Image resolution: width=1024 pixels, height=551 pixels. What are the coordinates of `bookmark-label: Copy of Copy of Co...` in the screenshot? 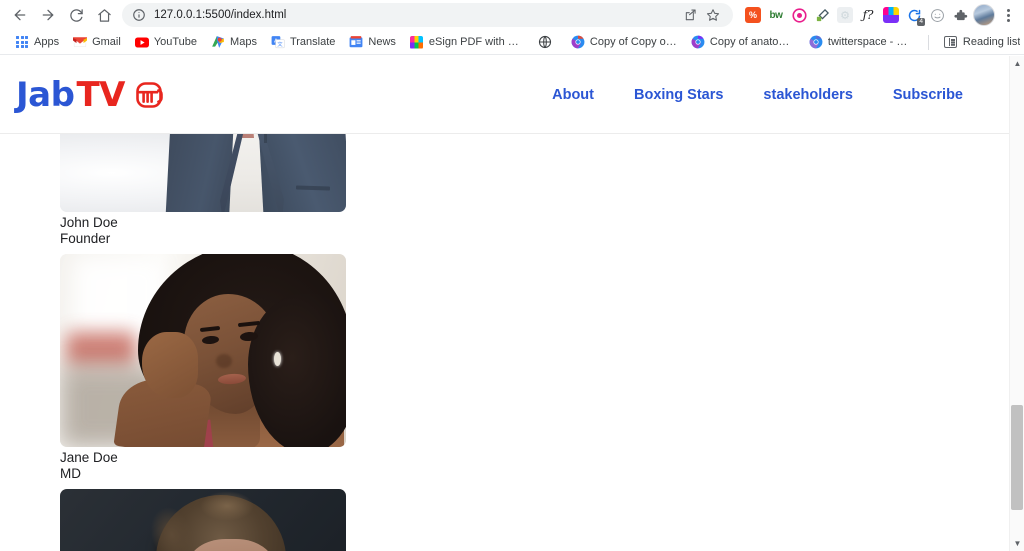 It's located at (633, 42).